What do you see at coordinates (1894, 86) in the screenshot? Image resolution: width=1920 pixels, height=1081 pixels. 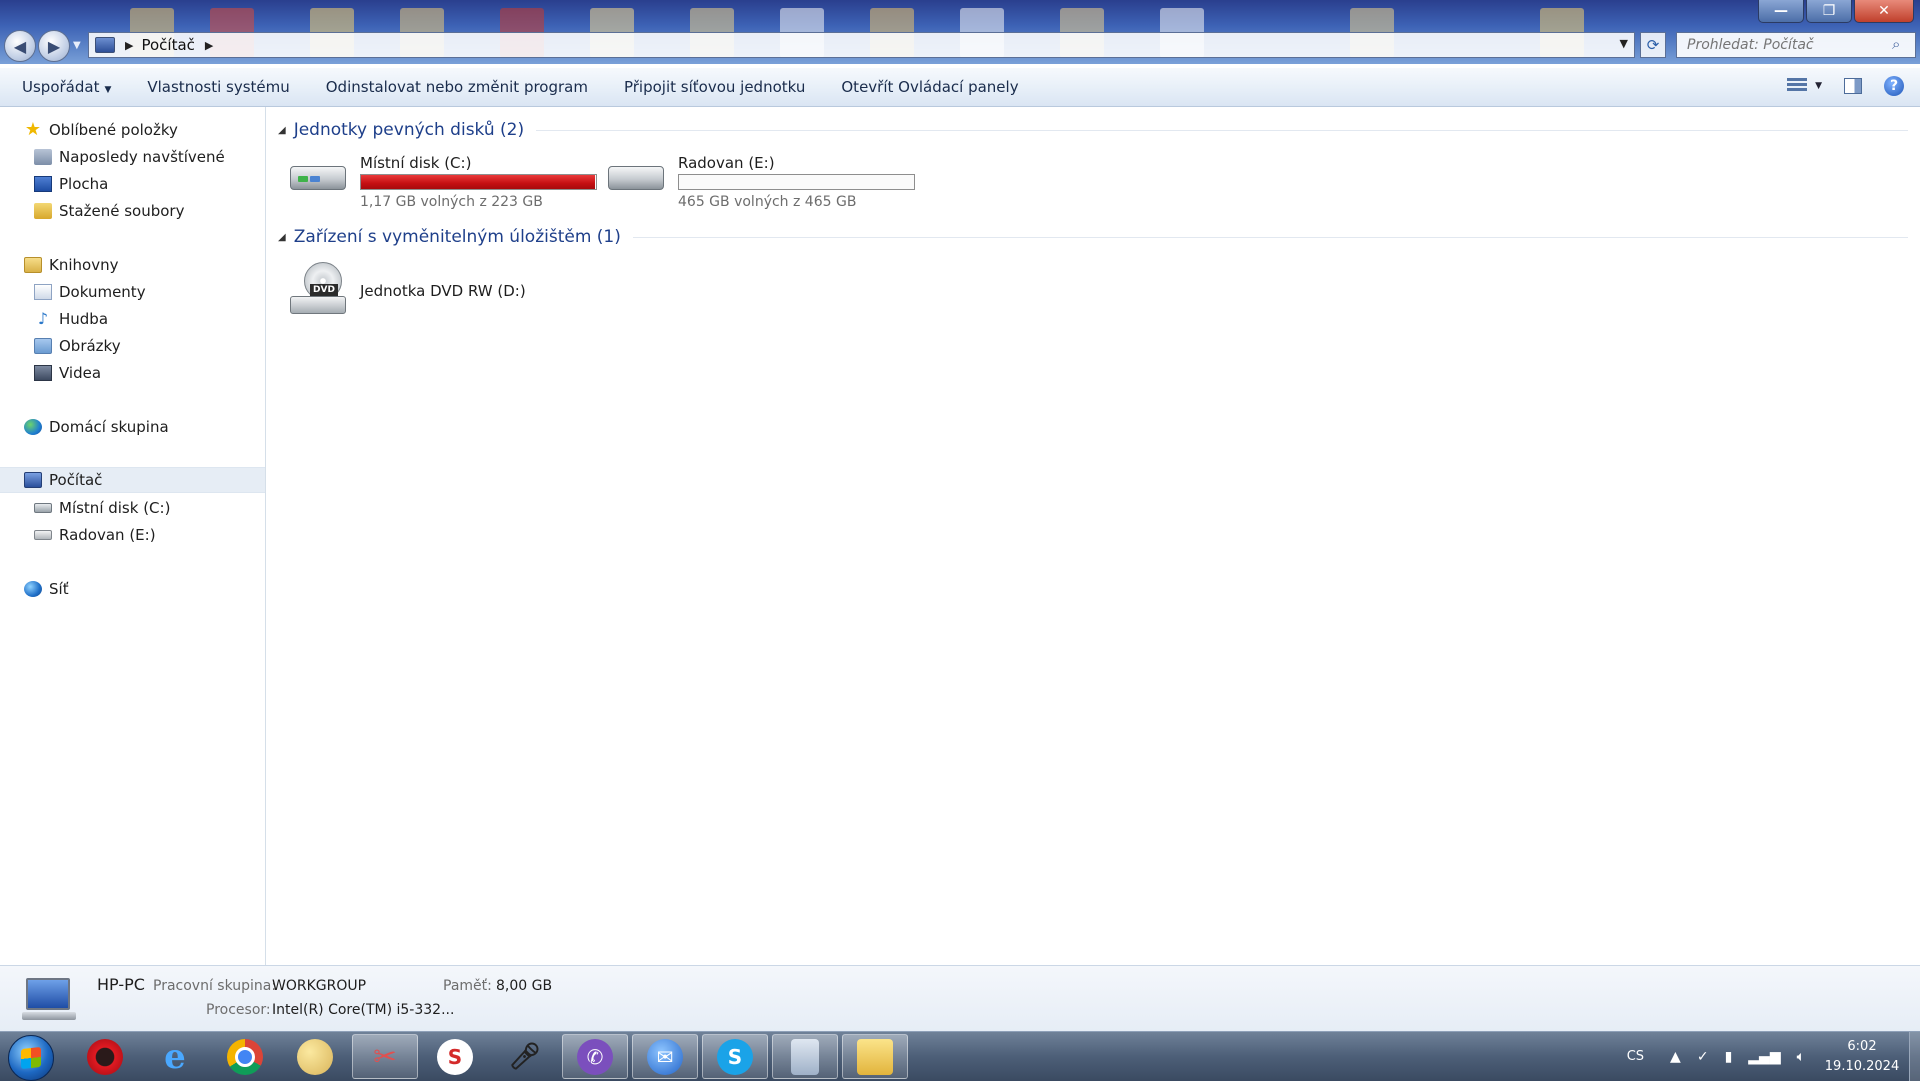 I see `help-icon: ?` at bounding box center [1894, 86].